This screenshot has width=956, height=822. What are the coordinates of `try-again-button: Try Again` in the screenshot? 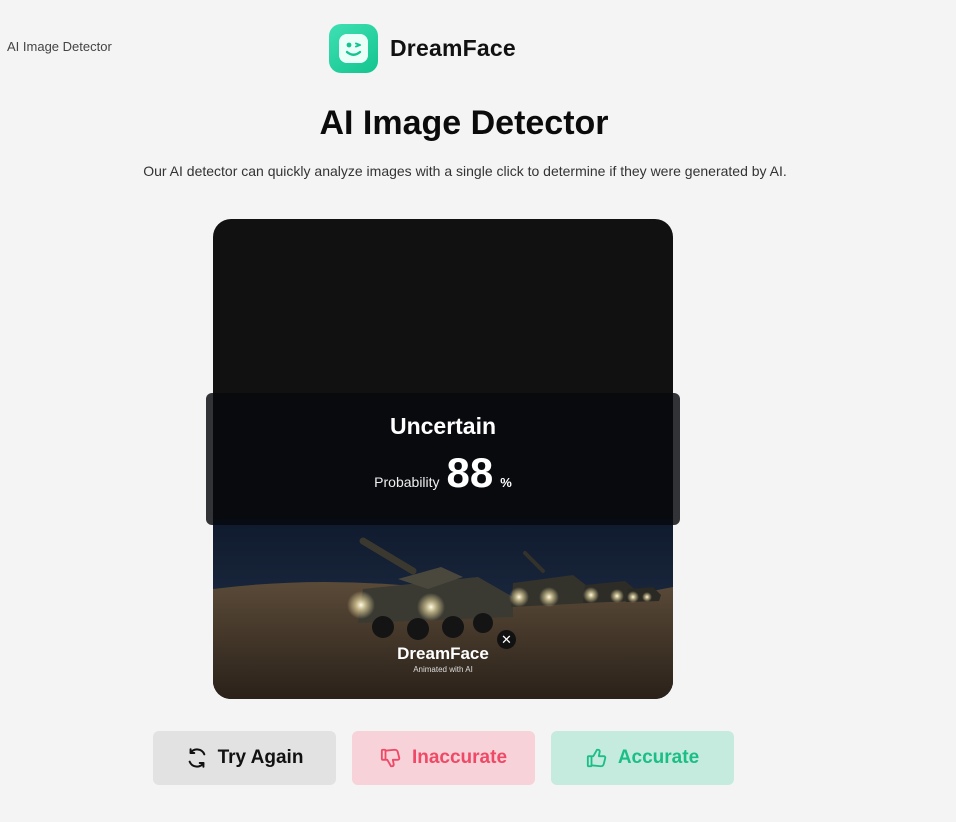 It's located at (244, 758).